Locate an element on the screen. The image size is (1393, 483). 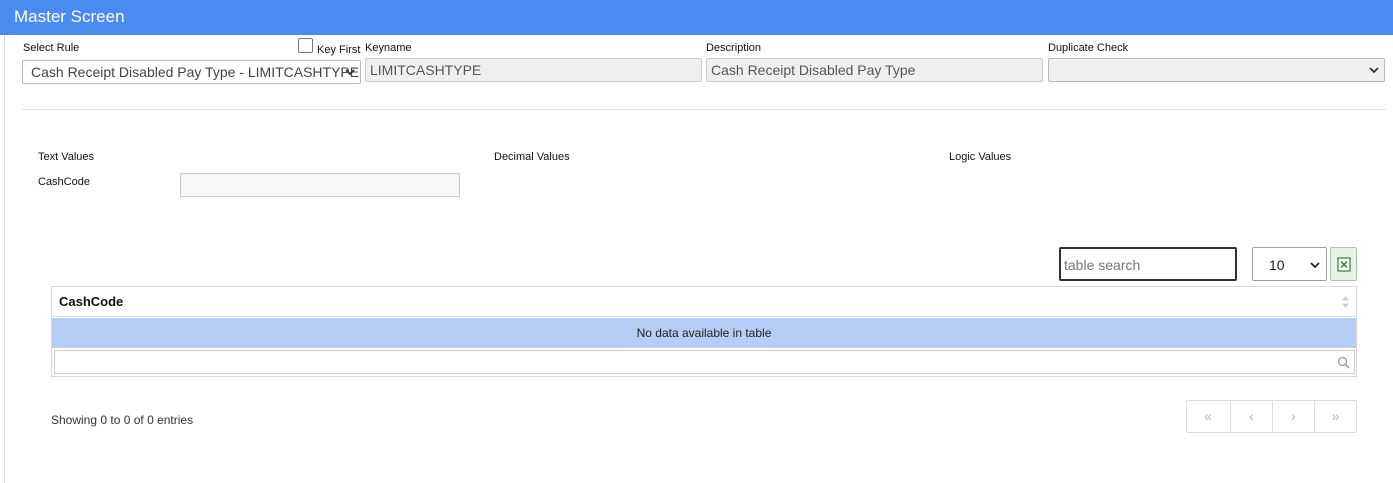
keyname-field: LIMITCASHTYPE is located at coordinates (533, 70).